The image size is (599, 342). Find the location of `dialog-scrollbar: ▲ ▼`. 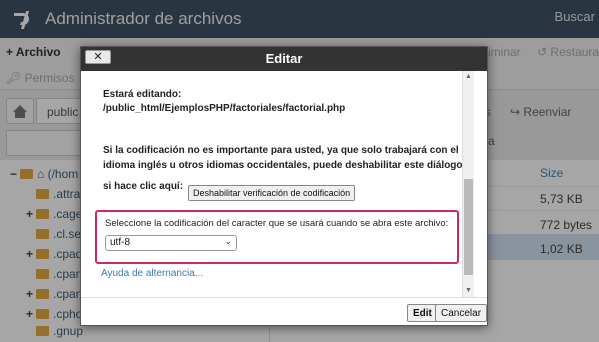

dialog-scrollbar: ▲ ▼ is located at coordinates (468, 184).